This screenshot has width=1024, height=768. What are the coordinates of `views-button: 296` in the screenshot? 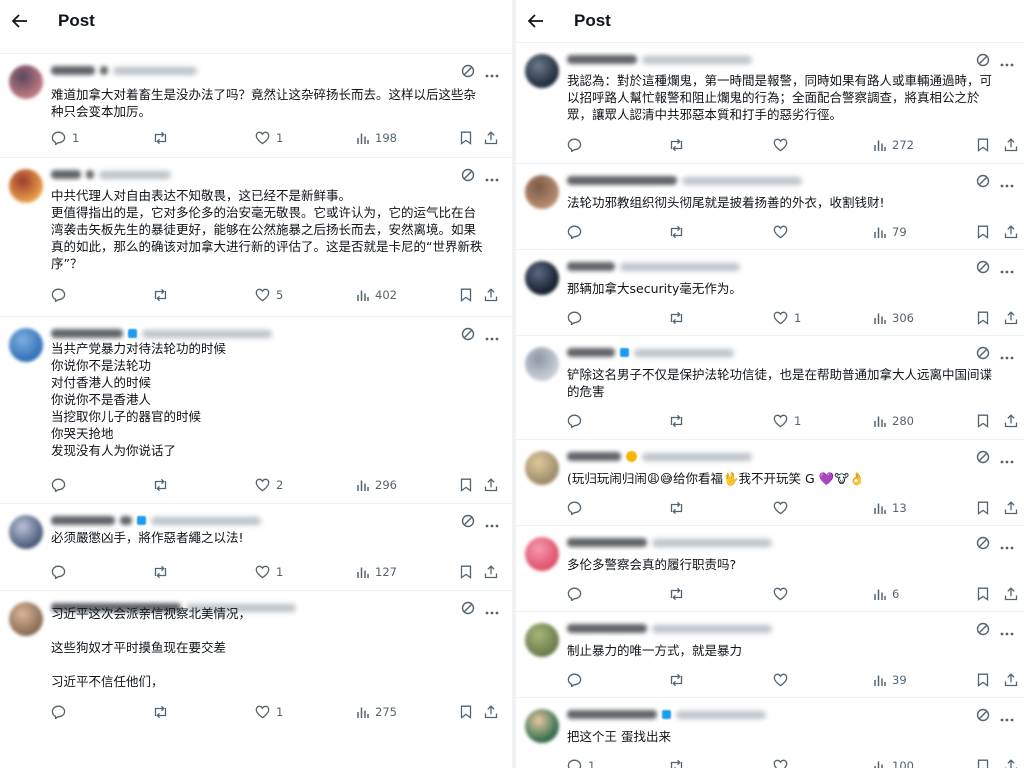 It's located at (376, 485).